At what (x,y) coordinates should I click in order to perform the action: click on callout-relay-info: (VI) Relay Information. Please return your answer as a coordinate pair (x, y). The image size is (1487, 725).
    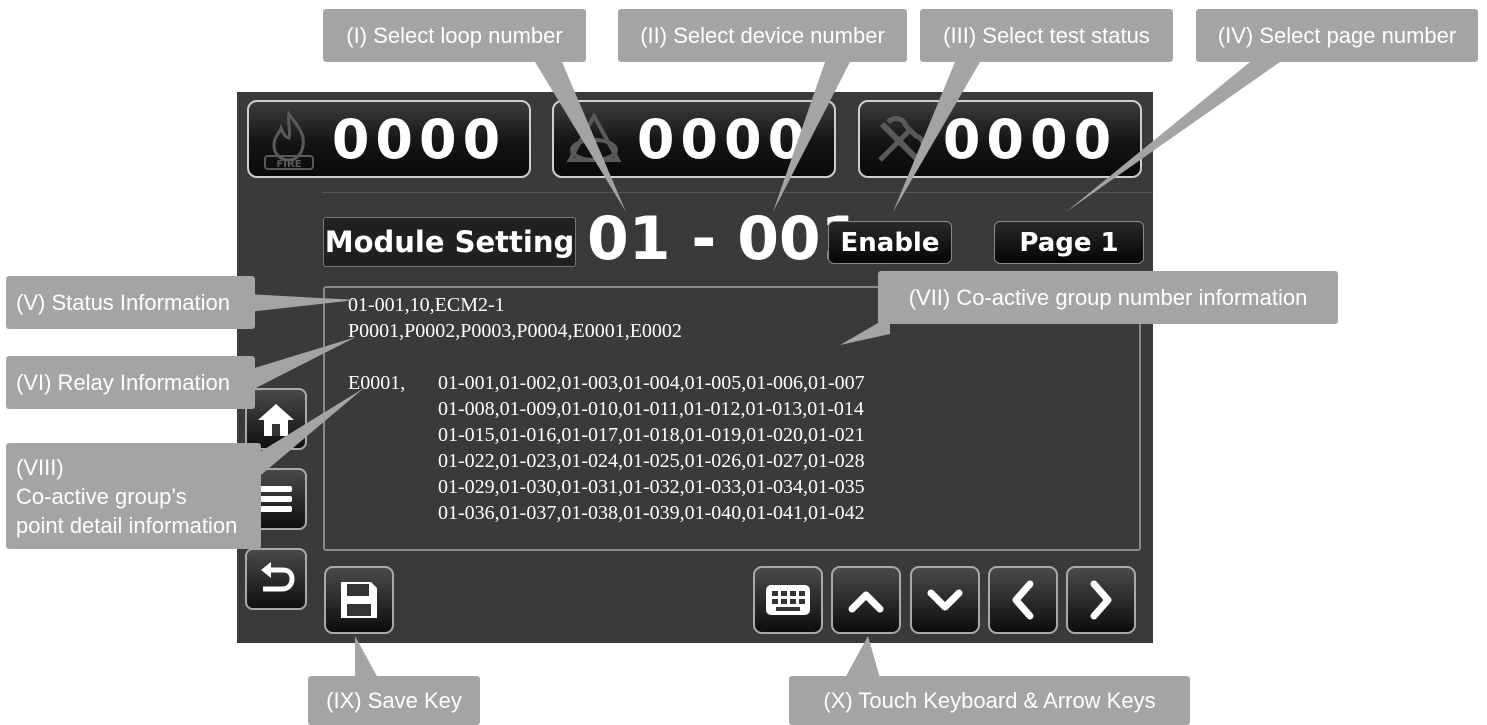
    Looking at the image, I should click on (130, 382).